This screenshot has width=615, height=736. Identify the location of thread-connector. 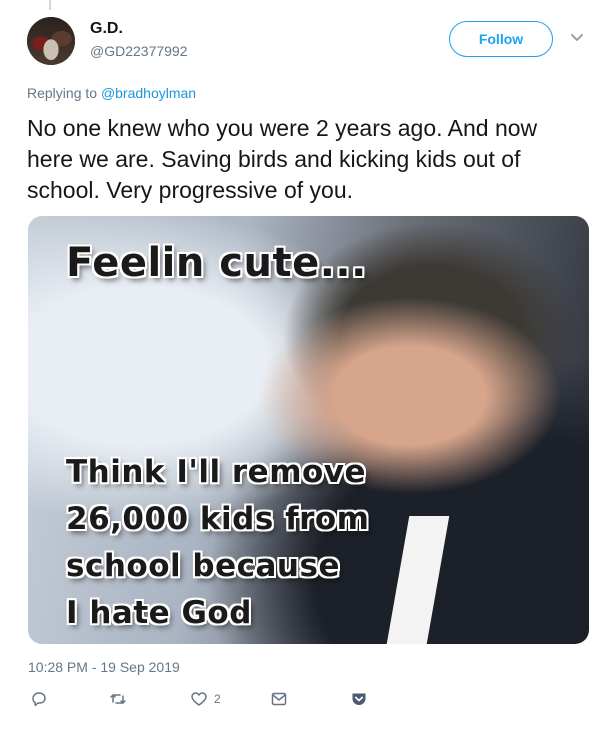
(50, 5).